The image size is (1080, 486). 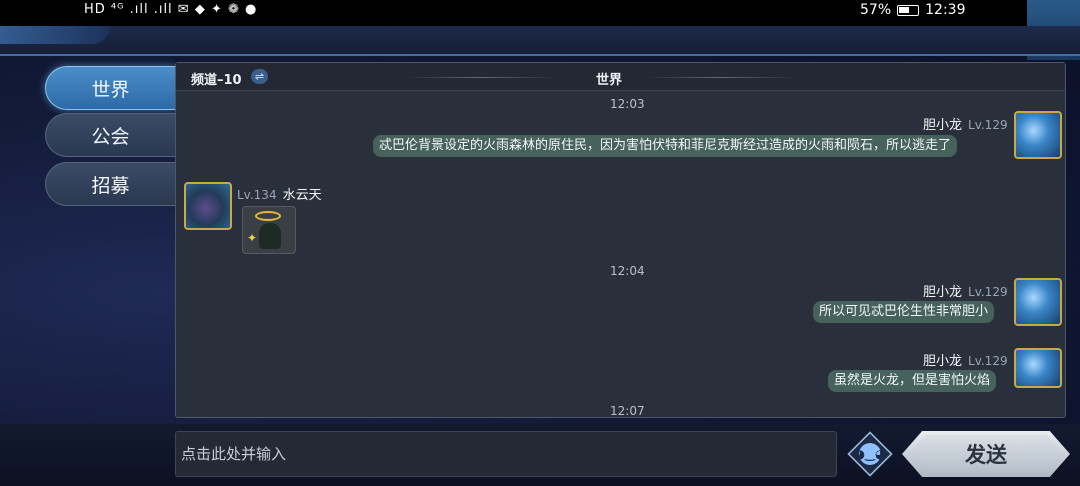 What do you see at coordinates (627, 104) in the screenshot?
I see `timestamp: 12:03` at bounding box center [627, 104].